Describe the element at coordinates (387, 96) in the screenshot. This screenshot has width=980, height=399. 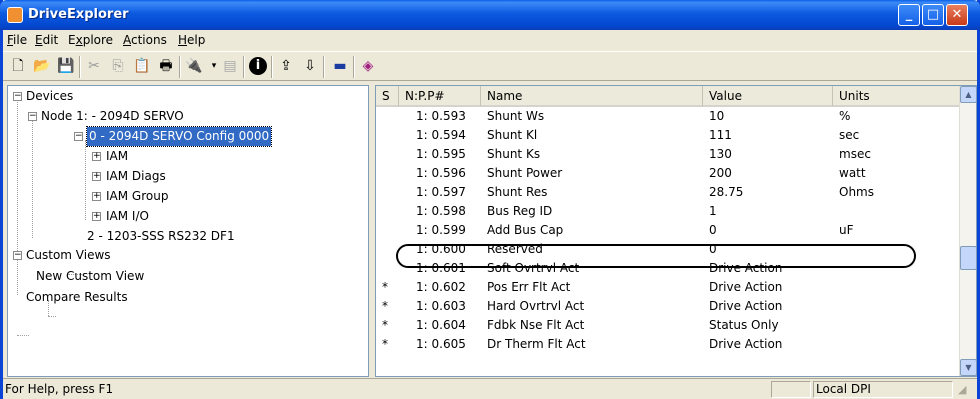
I see `col-header-s: S` at that location.